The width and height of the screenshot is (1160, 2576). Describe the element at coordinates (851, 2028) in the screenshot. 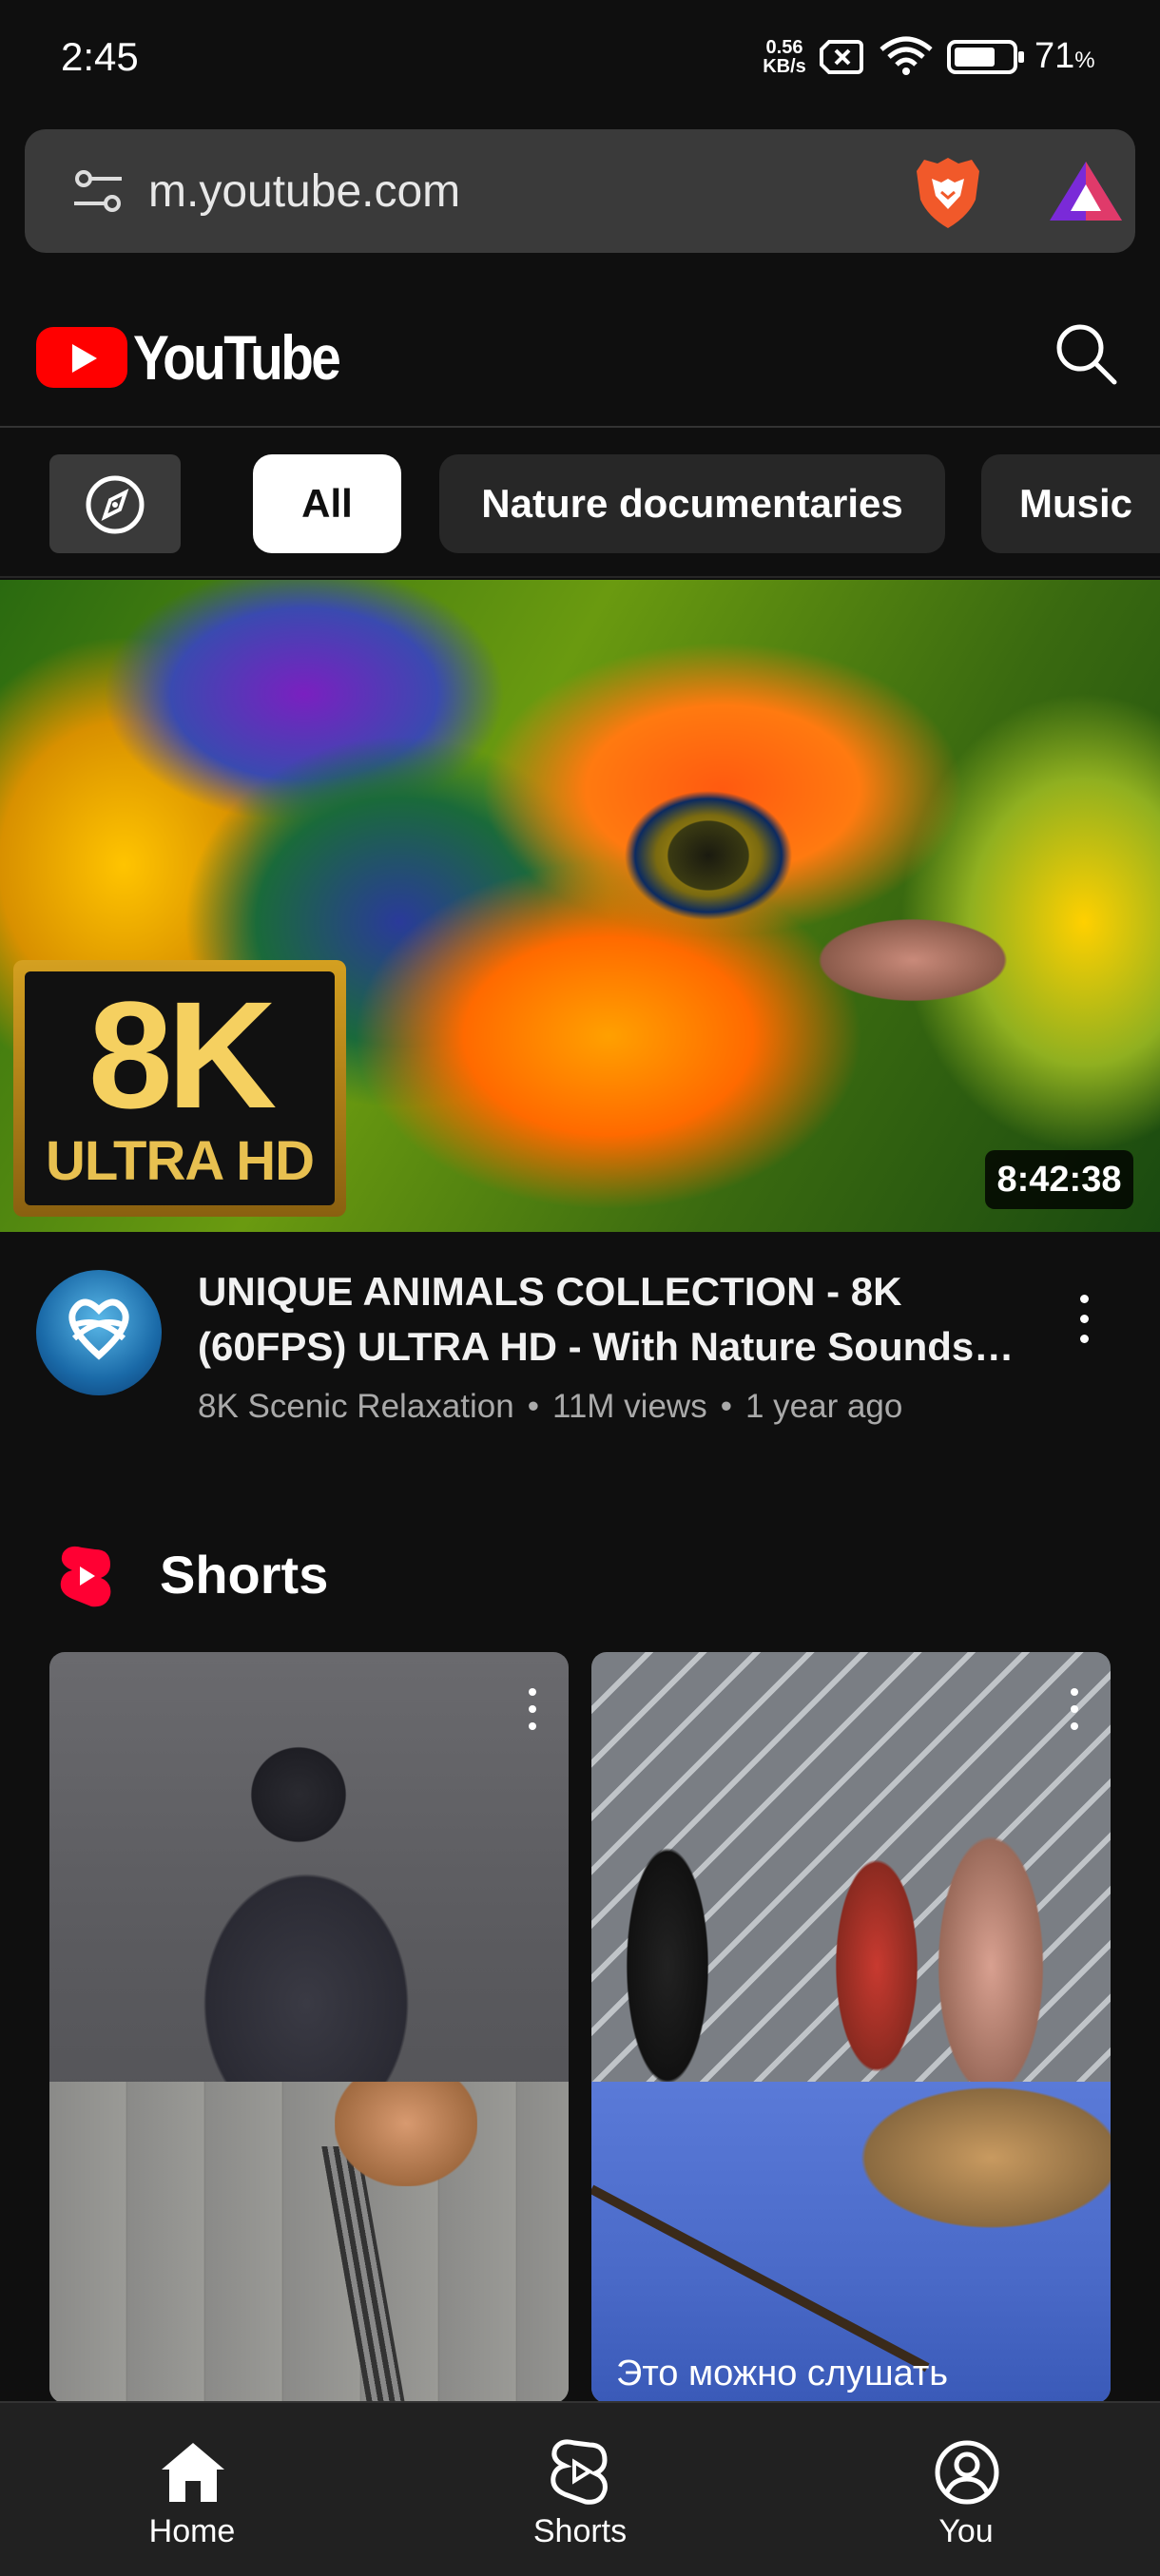

I see `short-card: Это можно слушать` at that location.